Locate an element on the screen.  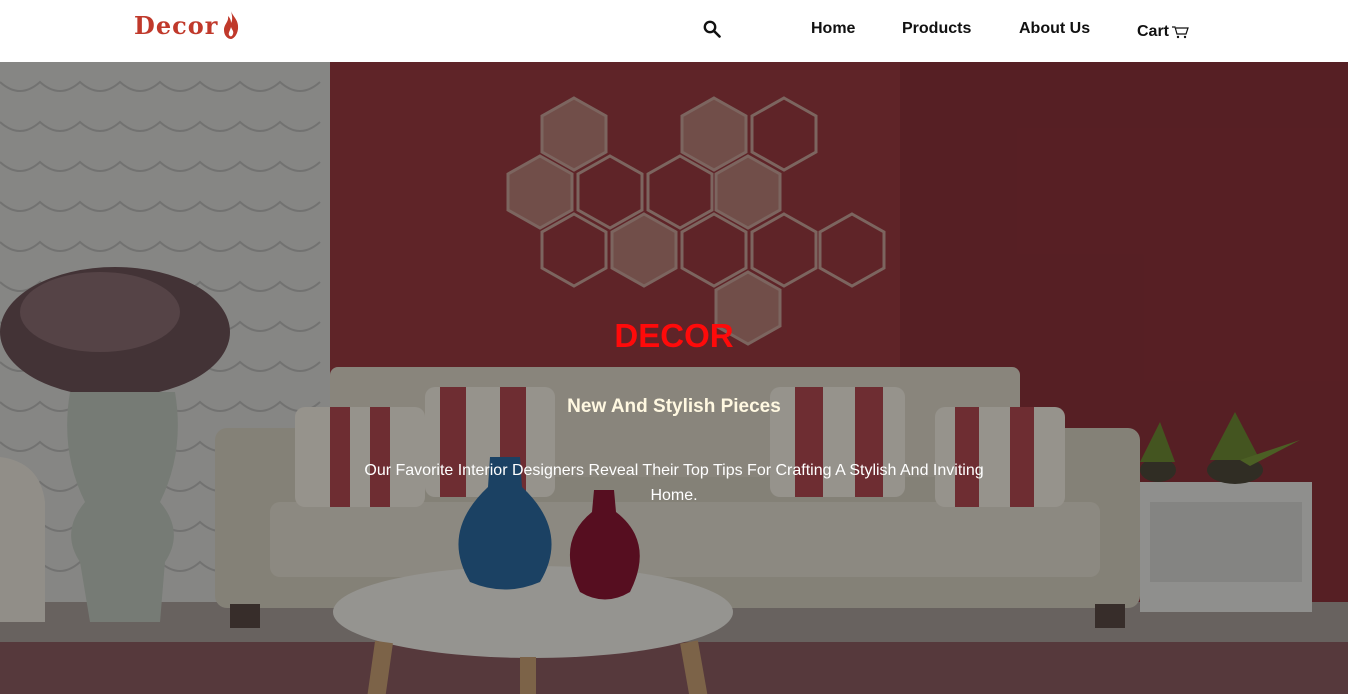
flame-icon is located at coordinates (231, 25).